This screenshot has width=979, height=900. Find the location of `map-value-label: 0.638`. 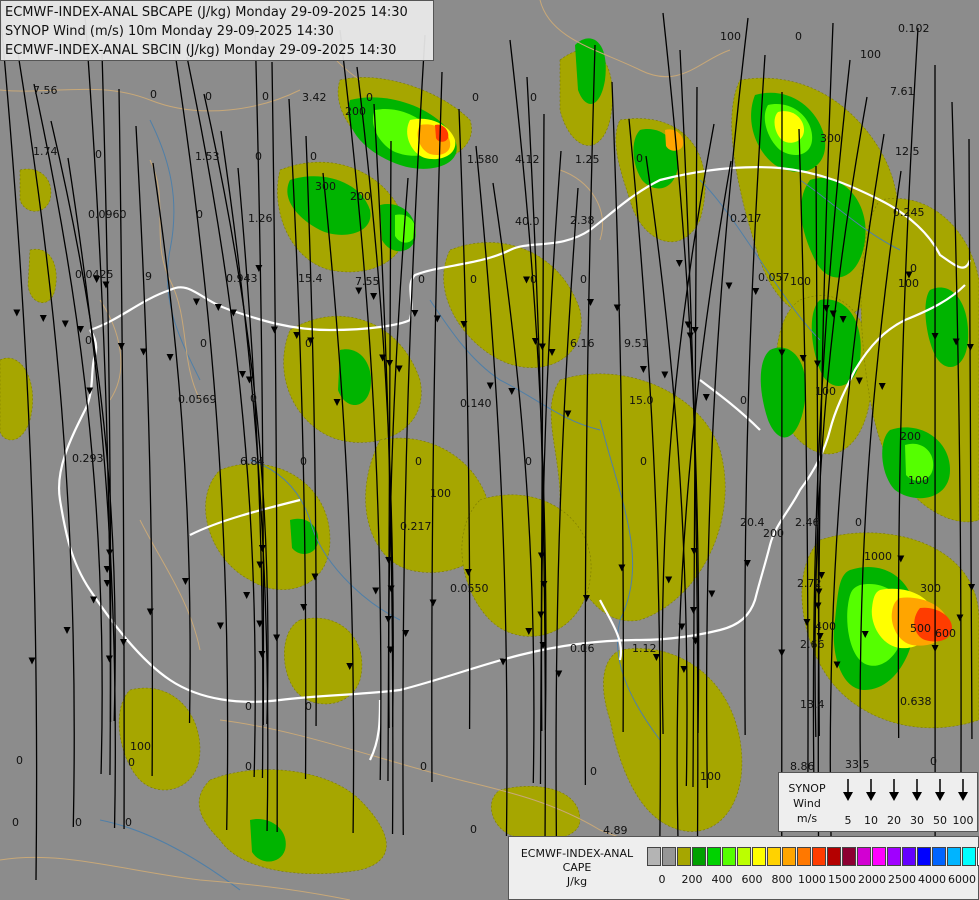

map-value-label: 0.638 is located at coordinates (916, 701).